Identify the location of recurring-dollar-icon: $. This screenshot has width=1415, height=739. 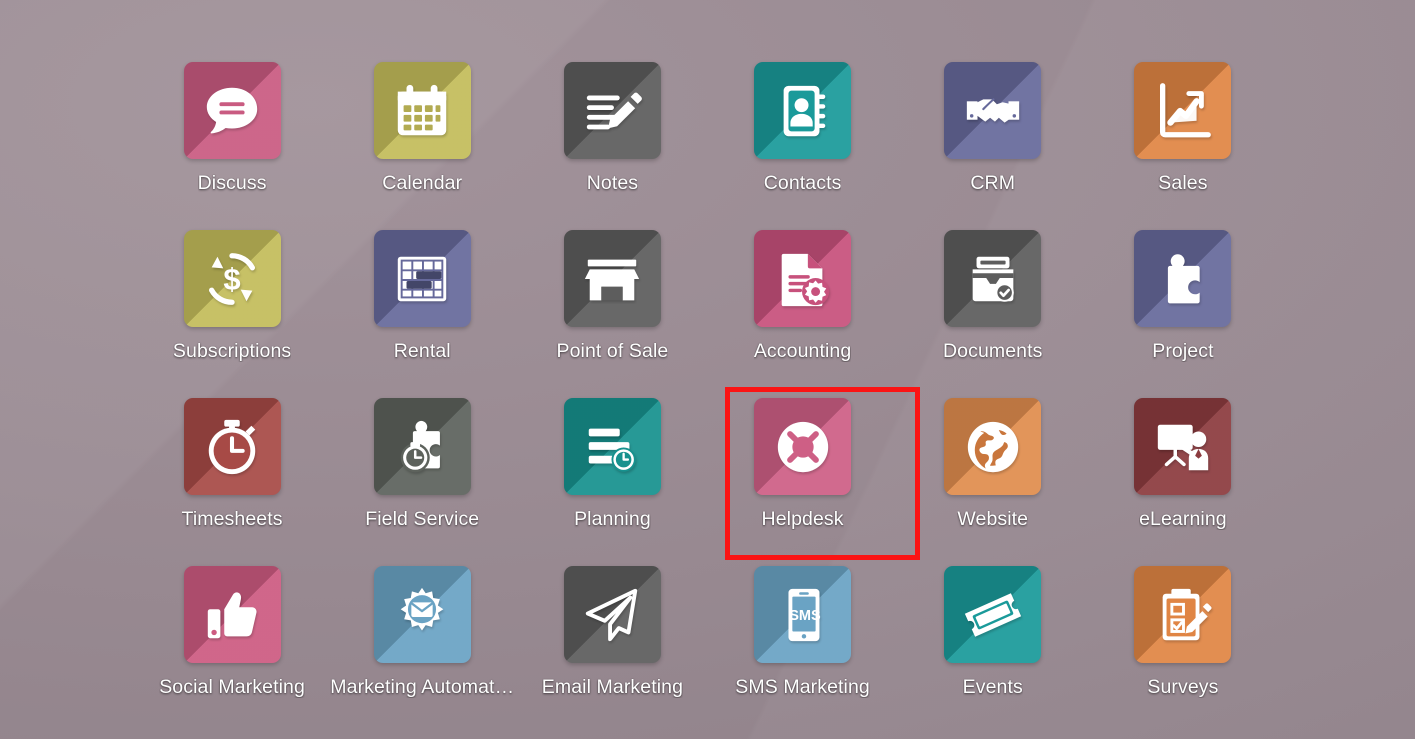
(232, 278).